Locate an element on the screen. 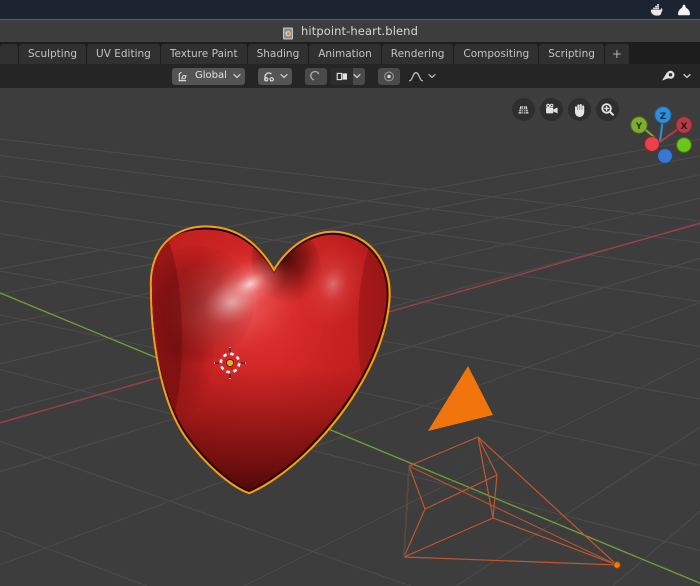 The image size is (700, 586). os-menu-bar is located at coordinates (350, 9).